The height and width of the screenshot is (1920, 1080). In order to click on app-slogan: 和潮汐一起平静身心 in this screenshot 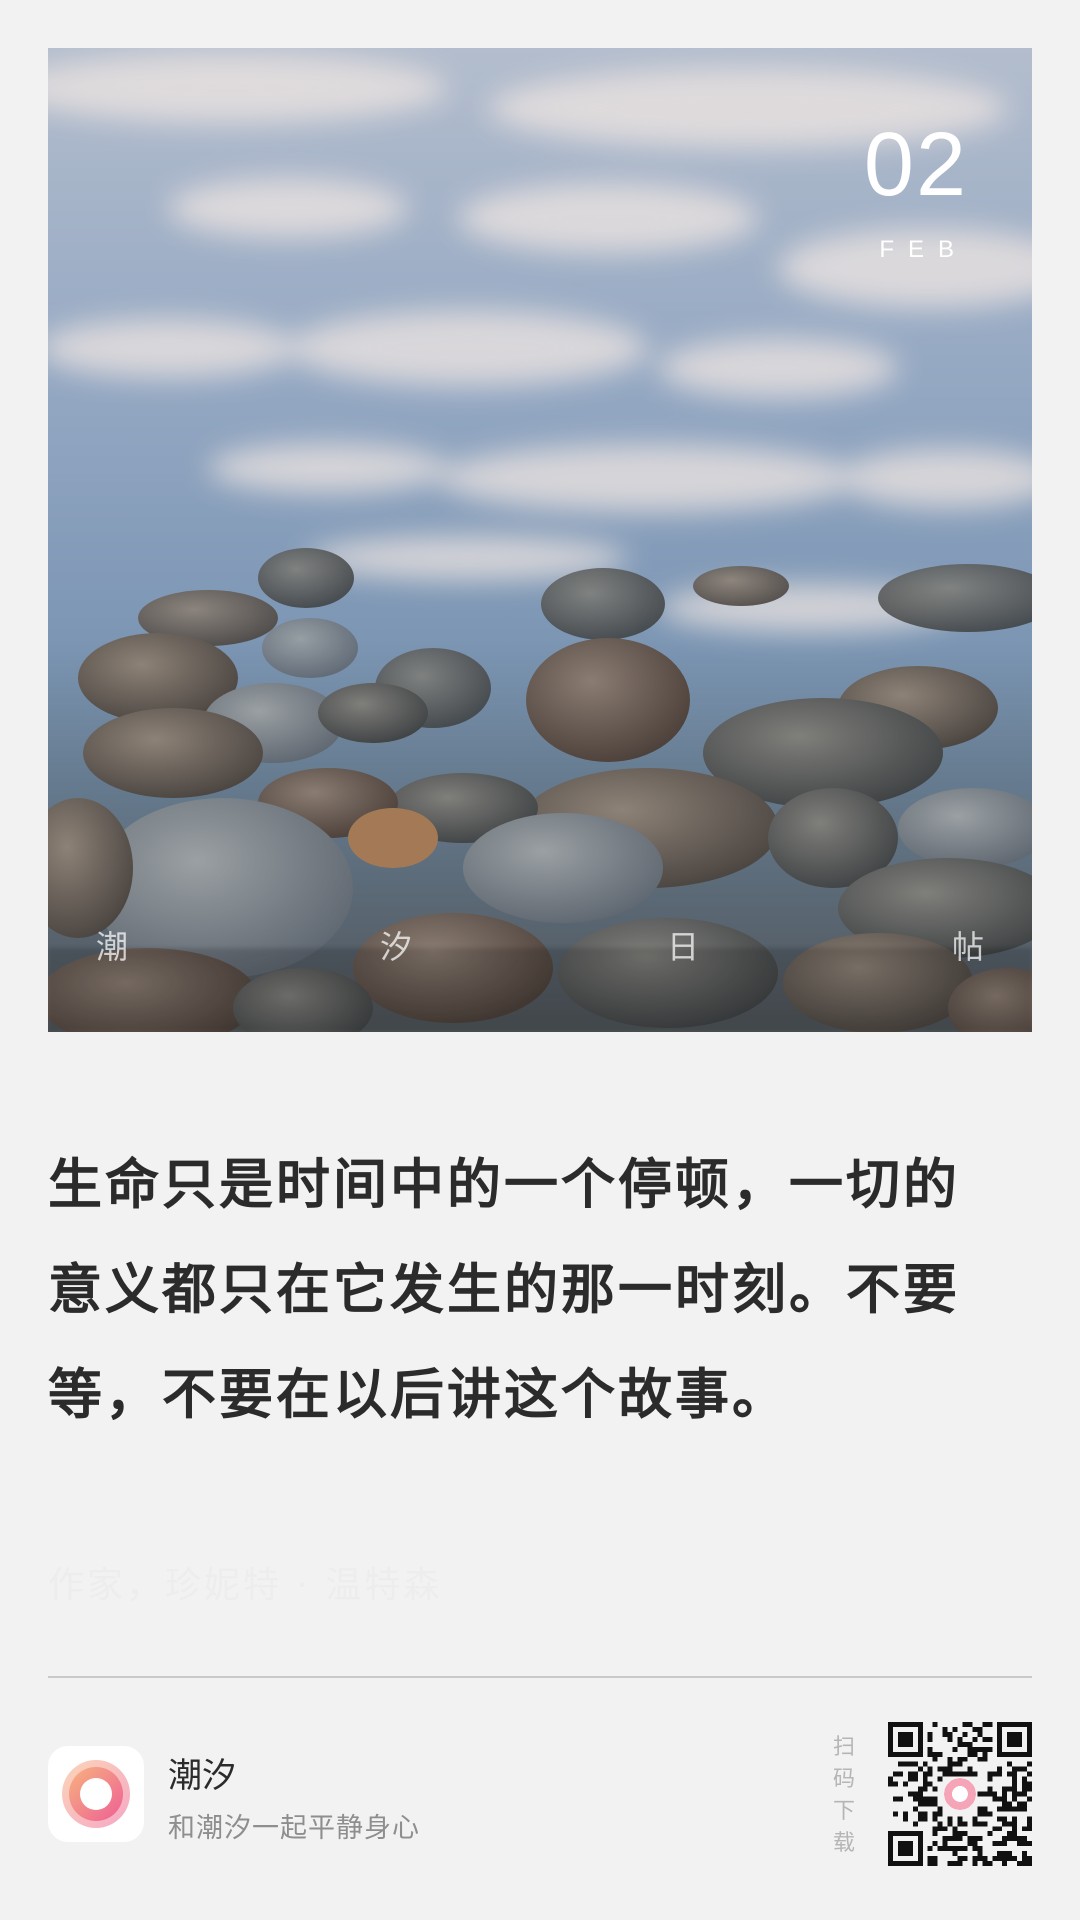, I will do `click(294, 1828)`.